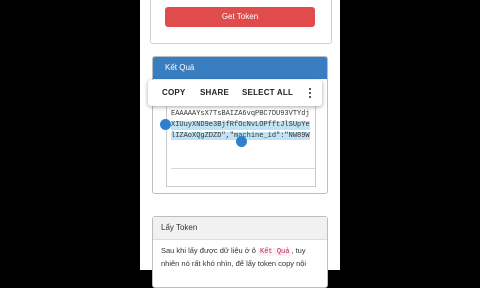 The width and height of the screenshot is (480, 288). Describe the element at coordinates (214, 93) in the screenshot. I see `share-button: SHARE` at that location.